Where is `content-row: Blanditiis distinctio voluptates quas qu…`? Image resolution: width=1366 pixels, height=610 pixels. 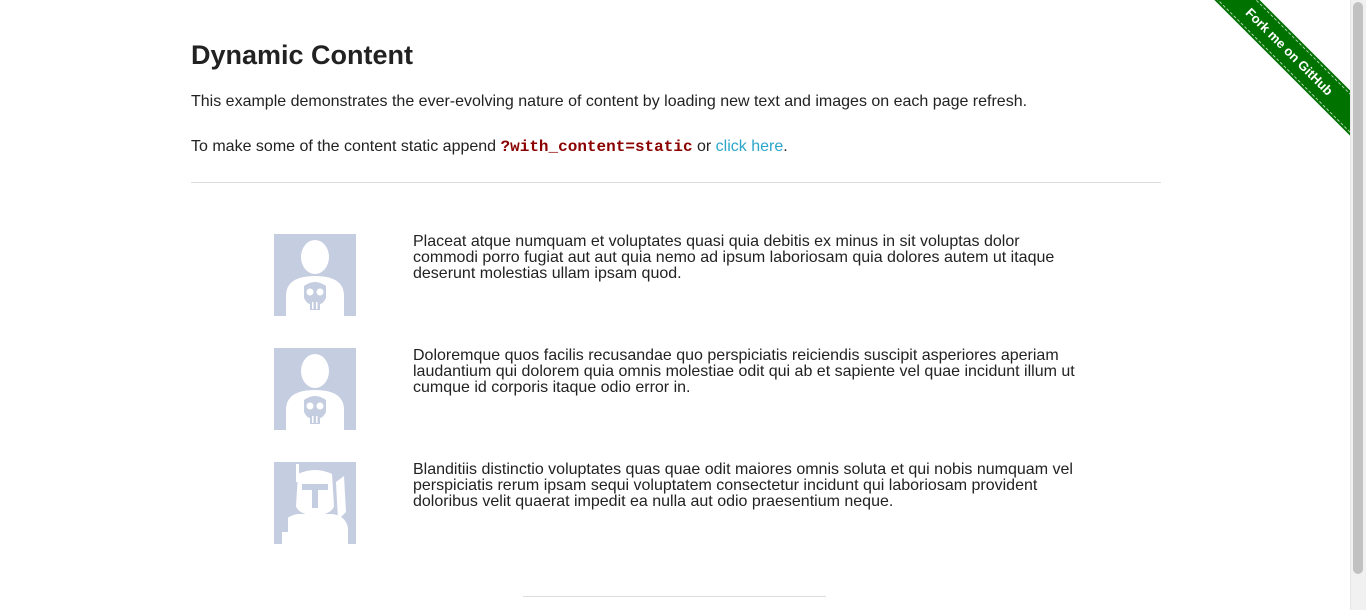 content-row: Blanditiis distinctio voluptates quas qu… is located at coordinates (676, 503).